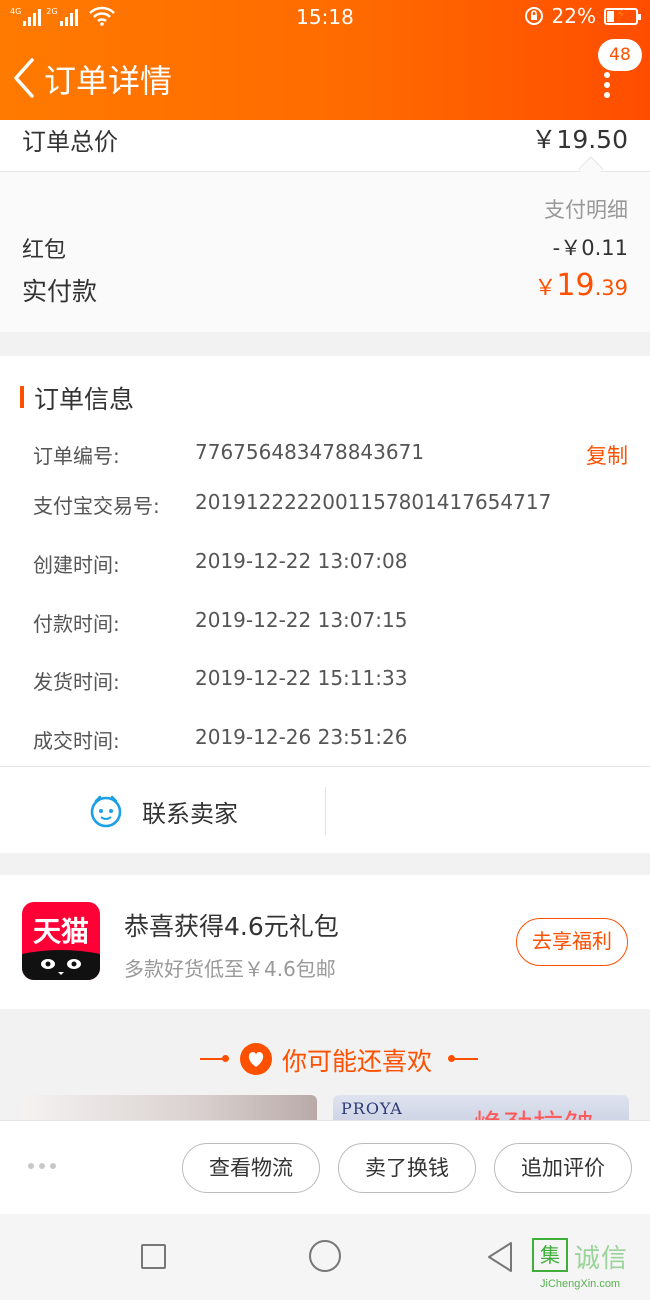 The width and height of the screenshot is (650, 1300). Describe the element at coordinates (84, 399) in the screenshot. I see `order-info-title: 订单信息` at that location.